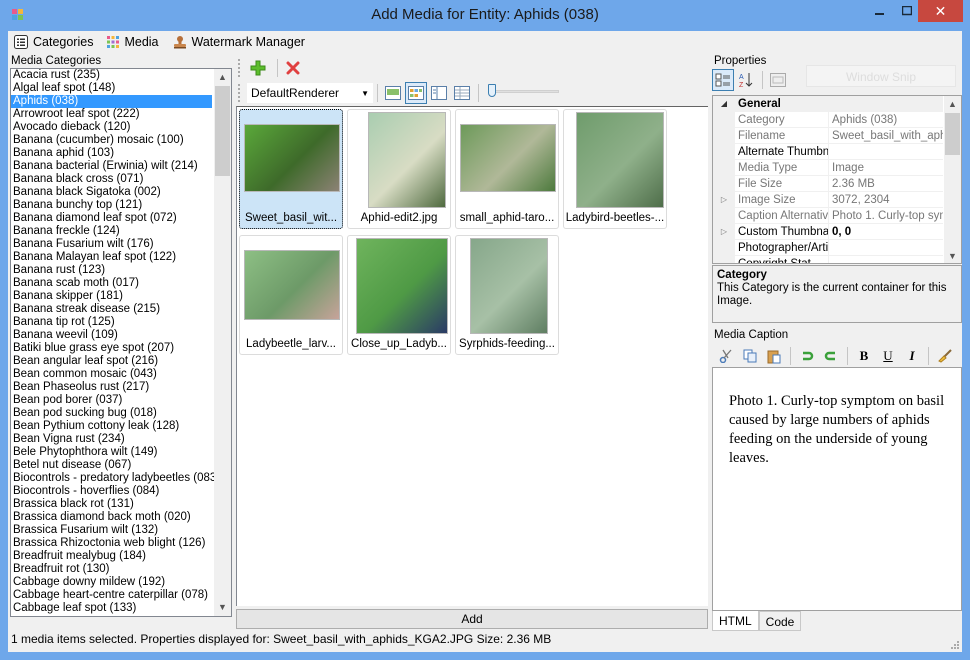 This screenshot has width=970, height=660. I want to click on tab-html: HTML, so click(735, 621).